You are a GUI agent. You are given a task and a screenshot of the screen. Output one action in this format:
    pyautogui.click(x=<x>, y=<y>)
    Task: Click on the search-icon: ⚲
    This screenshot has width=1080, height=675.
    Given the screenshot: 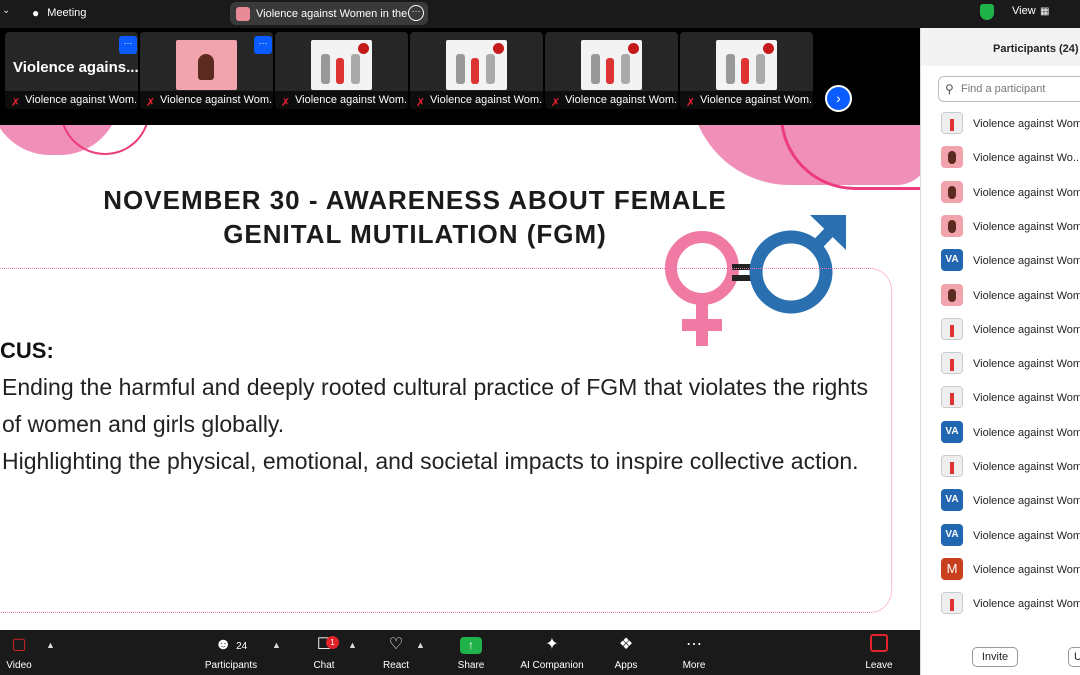 What is the action you would take?
    pyautogui.click(x=949, y=89)
    